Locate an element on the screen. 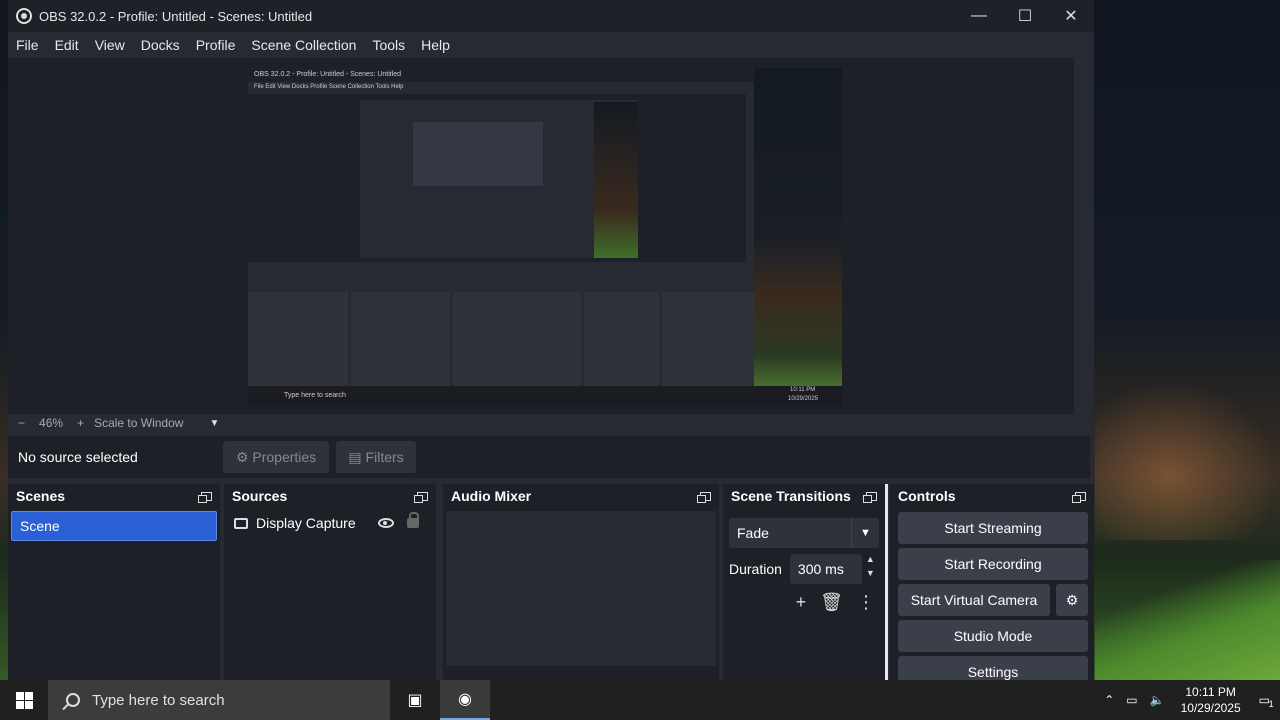  audio-mixer-title: Audio Mixer is located at coordinates (491, 496).